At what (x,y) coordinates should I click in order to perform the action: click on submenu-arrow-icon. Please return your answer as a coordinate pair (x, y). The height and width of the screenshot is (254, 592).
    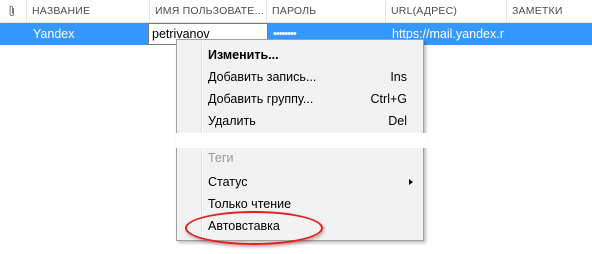
    Looking at the image, I should click on (411, 182).